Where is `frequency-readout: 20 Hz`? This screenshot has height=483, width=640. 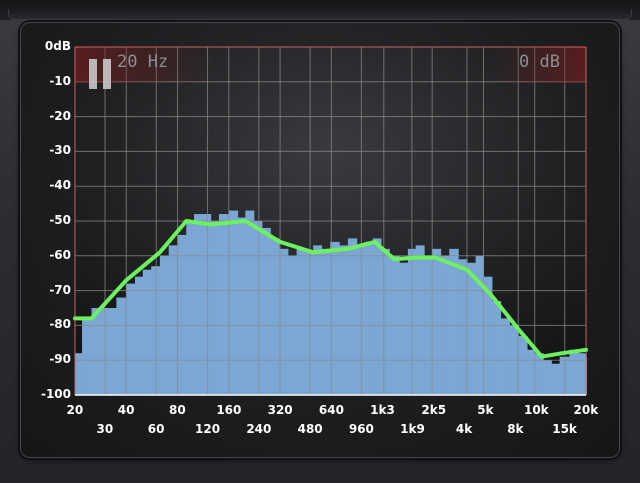 frequency-readout: 20 Hz is located at coordinates (143, 62).